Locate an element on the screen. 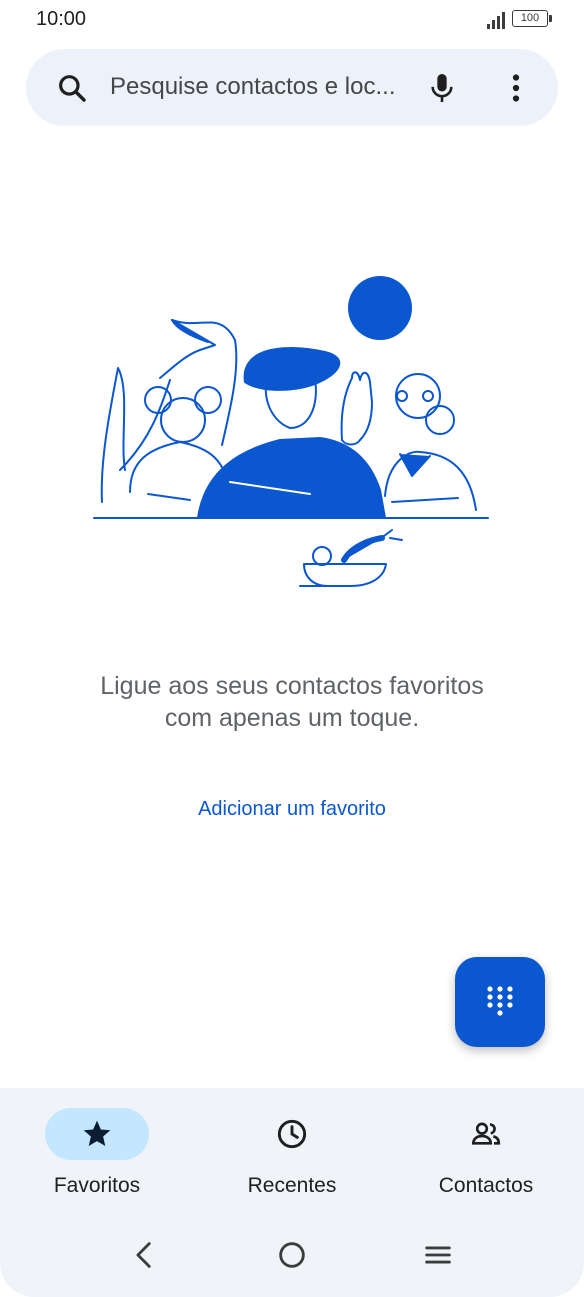  search-icon is located at coordinates (72, 88).